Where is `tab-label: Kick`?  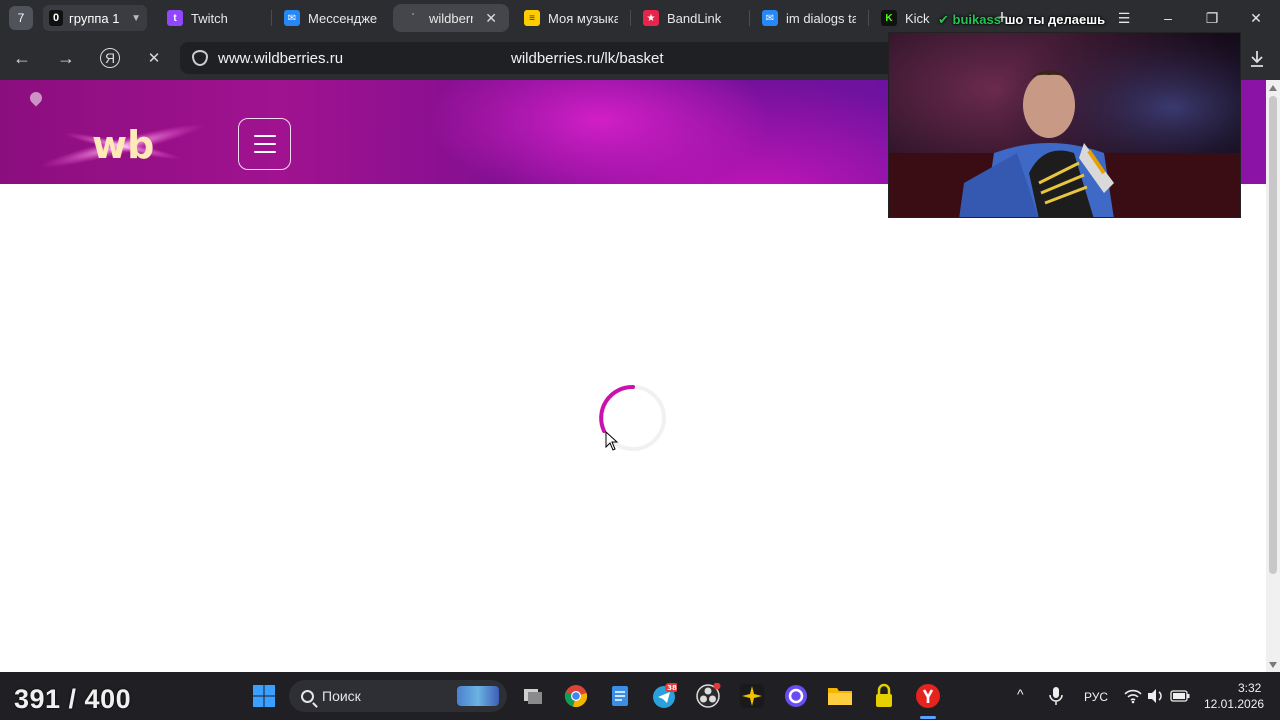 tab-label: Kick is located at coordinates (917, 18).